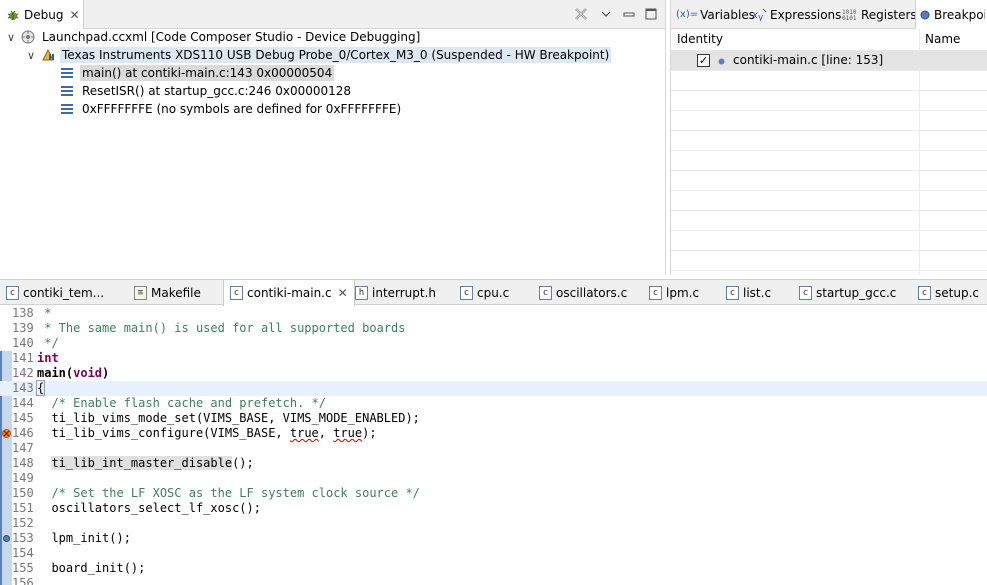 The image size is (987, 585). What do you see at coordinates (700, 39) in the screenshot?
I see `column-header-identity: Identity` at bounding box center [700, 39].